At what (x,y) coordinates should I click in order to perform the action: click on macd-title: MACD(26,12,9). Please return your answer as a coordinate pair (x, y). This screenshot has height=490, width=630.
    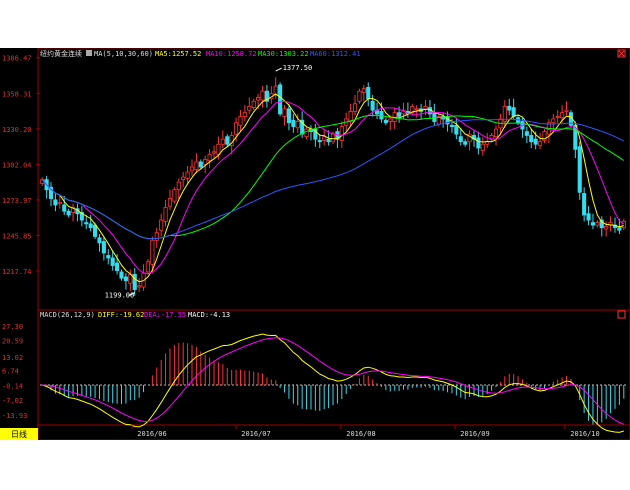
    Looking at the image, I should click on (67, 315).